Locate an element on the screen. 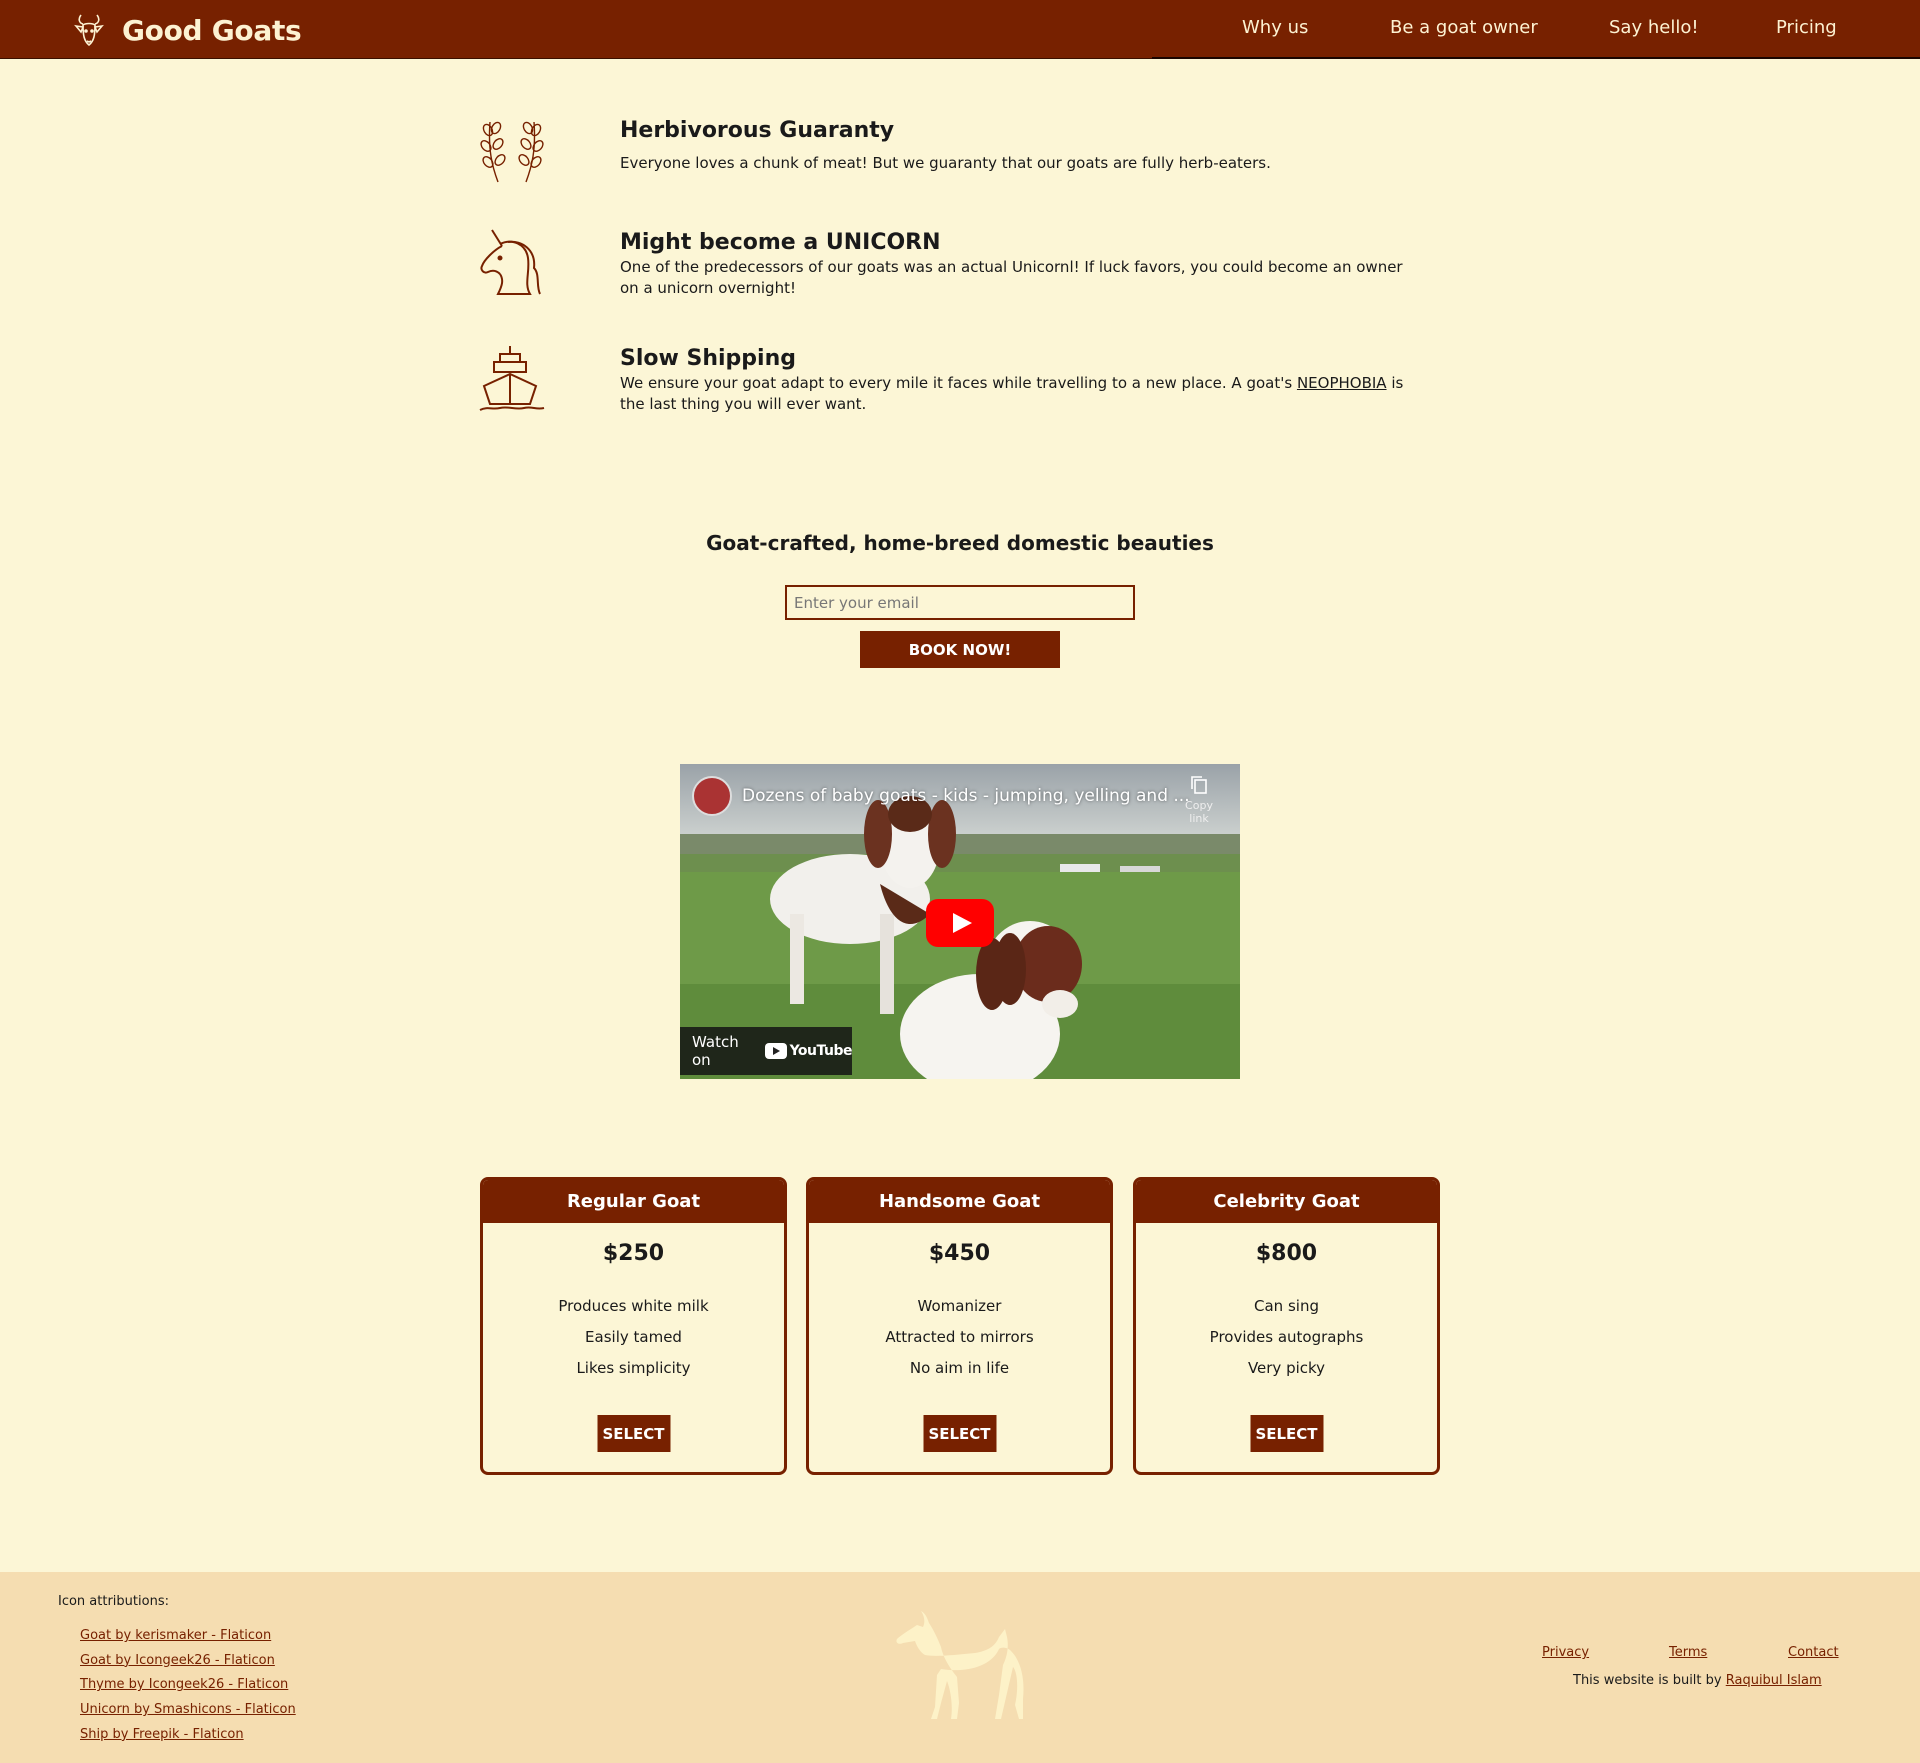  nav-link-why-us: Why us is located at coordinates (1275, 27).